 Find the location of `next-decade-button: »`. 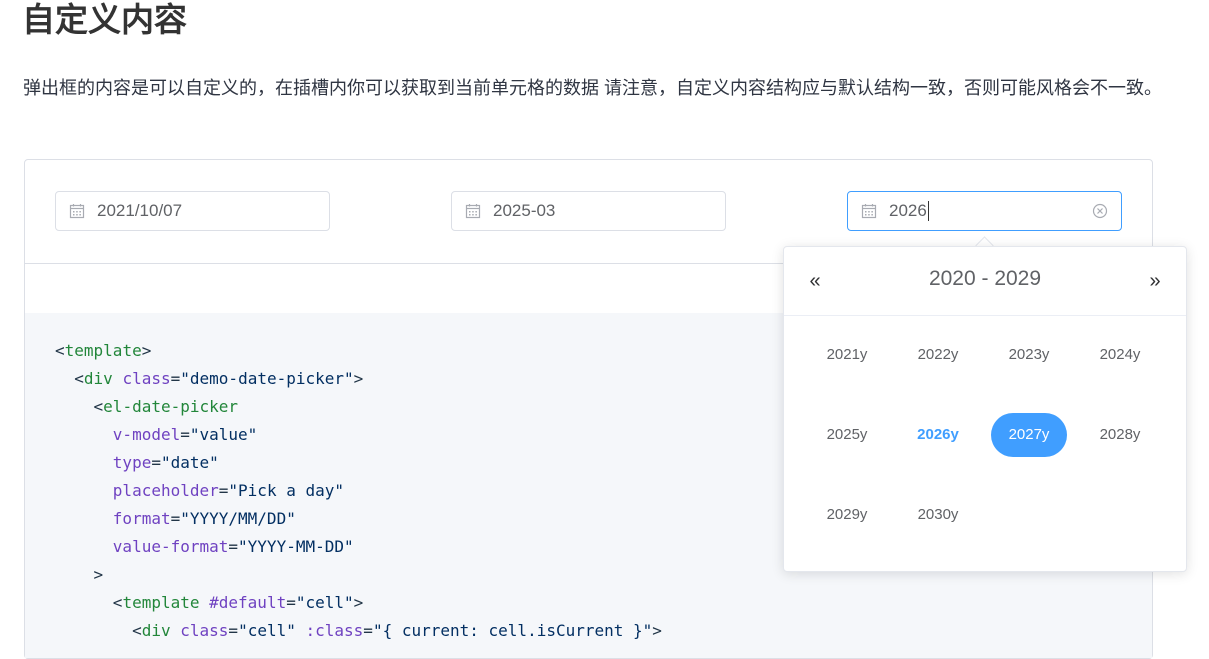

next-decade-button: » is located at coordinates (1155, 281).